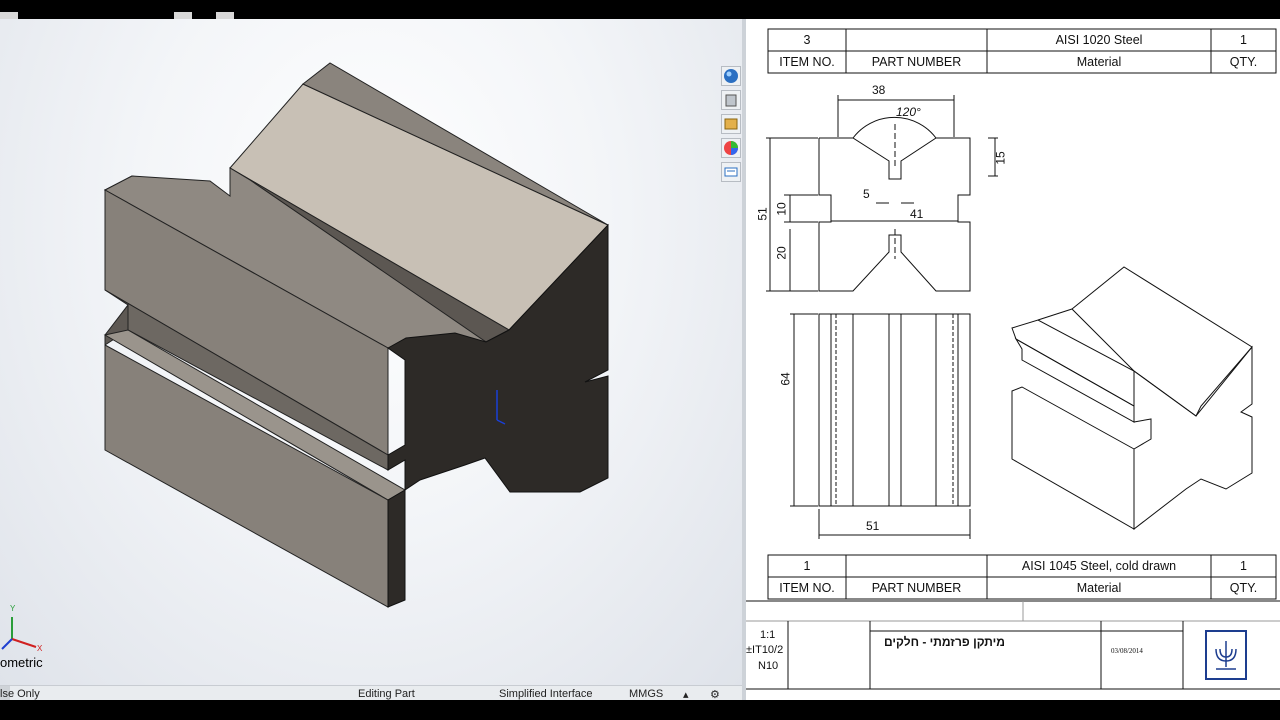 The height and width of the screenshot is (720, 1280). Describe the element at coordinates (807, 588) in the screenshot. I see `bom-bottom-header-item: ITEM NO.` at that location.